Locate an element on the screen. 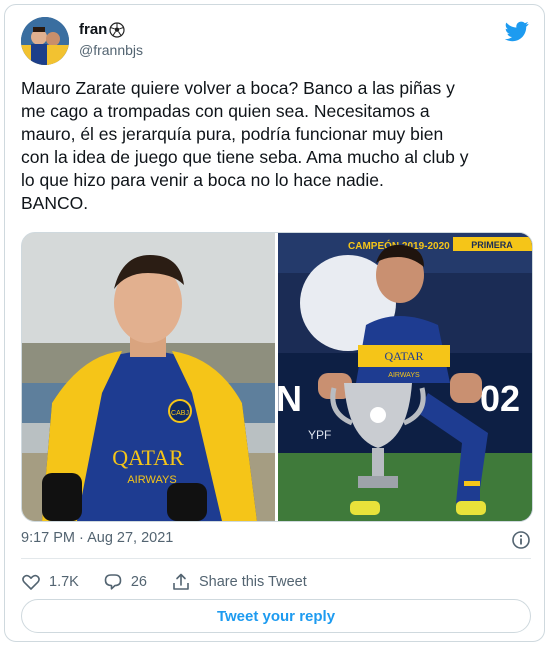  share-icon is located at coordinates (181, 581).